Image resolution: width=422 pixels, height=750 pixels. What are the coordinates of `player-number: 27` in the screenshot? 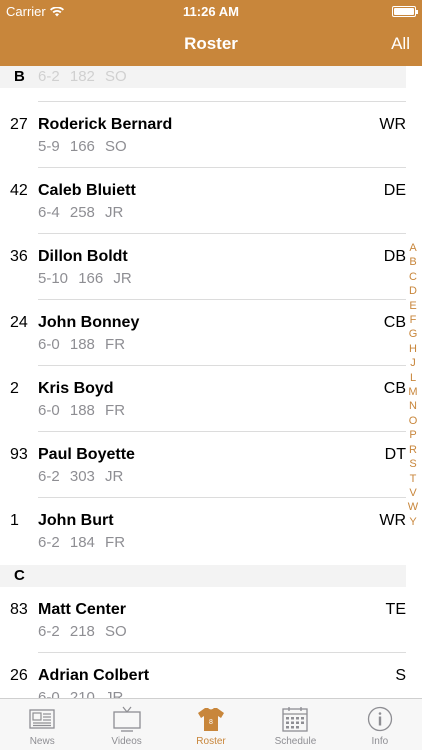 It's located at (19, 124).